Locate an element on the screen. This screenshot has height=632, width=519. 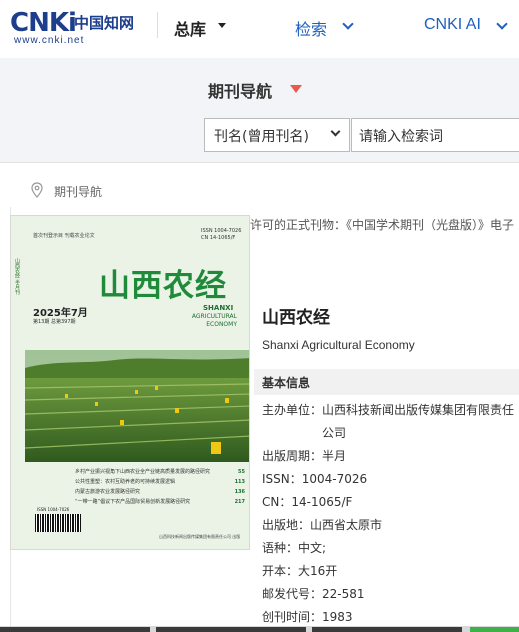
location-pin-icon is located at coordinates (37, 190).